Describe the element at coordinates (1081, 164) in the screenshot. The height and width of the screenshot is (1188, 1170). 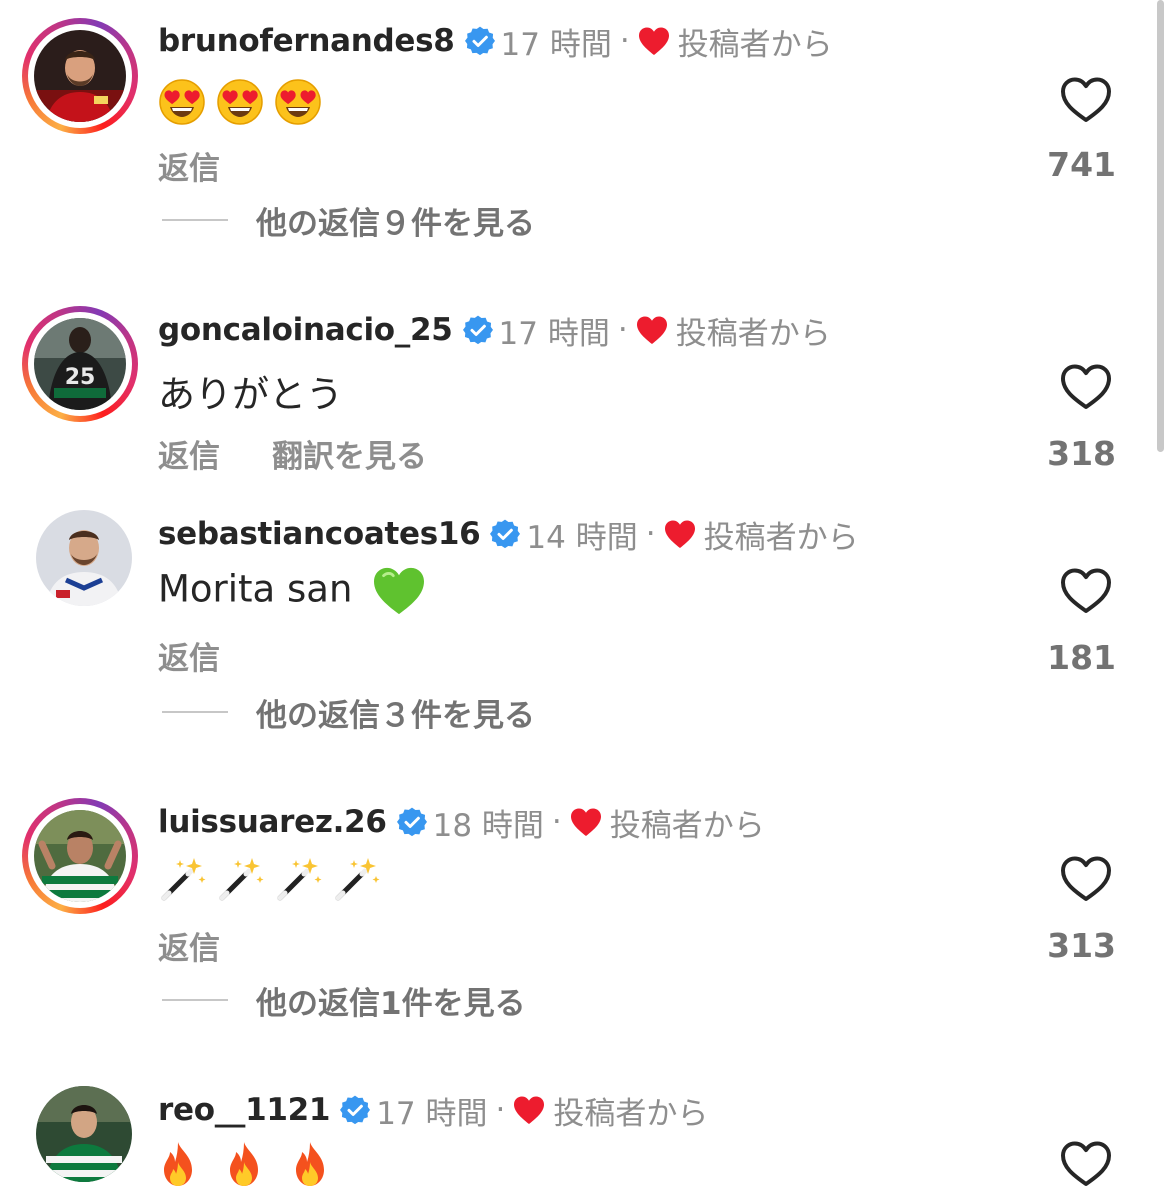
I see `like-count: 741` at that location.